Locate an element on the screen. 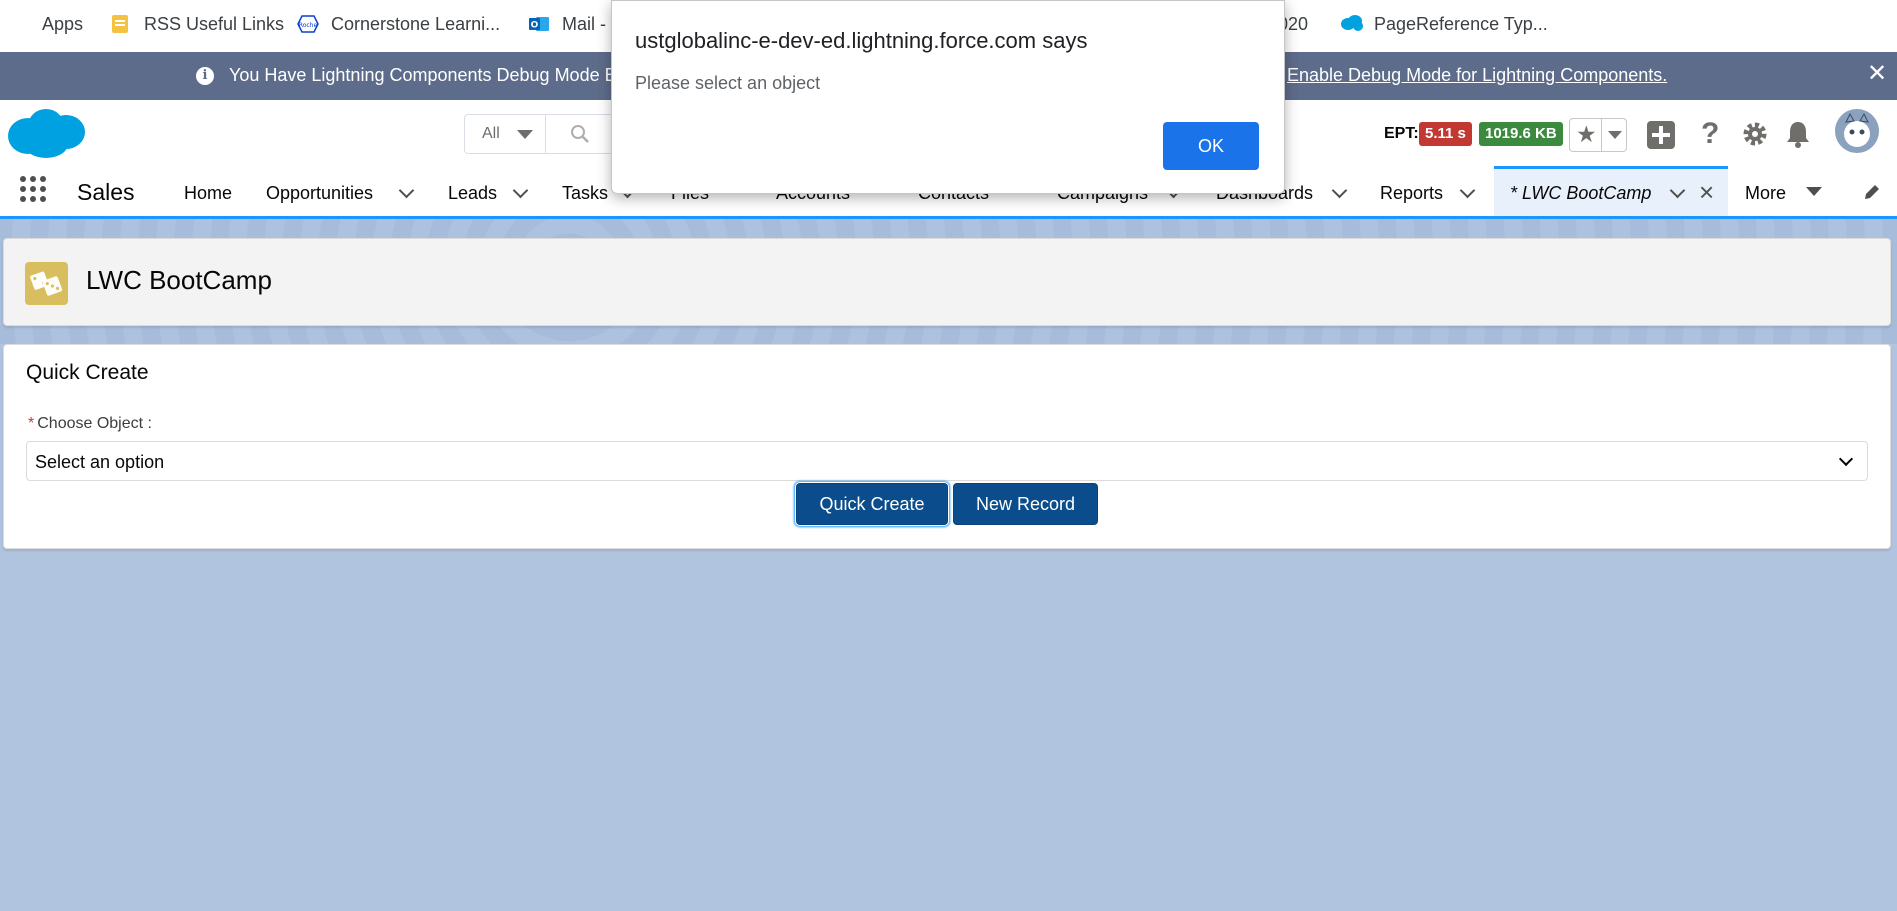 This screenshot has height=911, width=1897. edit-nav-pencil-icon is located at coordinates (1872, 194).